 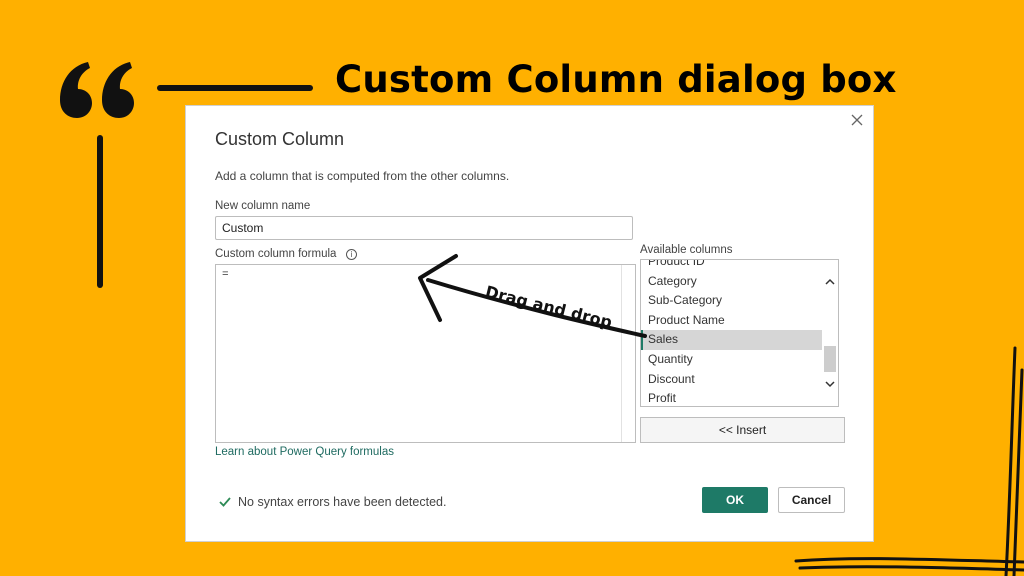 I want to click on dialog-title: Custom Column, so click(x=280, y=139).